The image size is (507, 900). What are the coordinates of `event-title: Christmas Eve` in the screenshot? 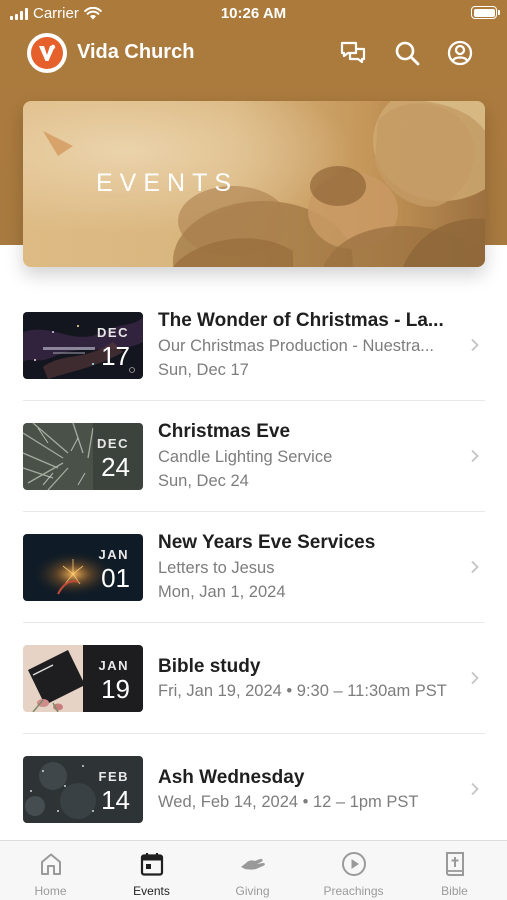 It's located at (224, 431).